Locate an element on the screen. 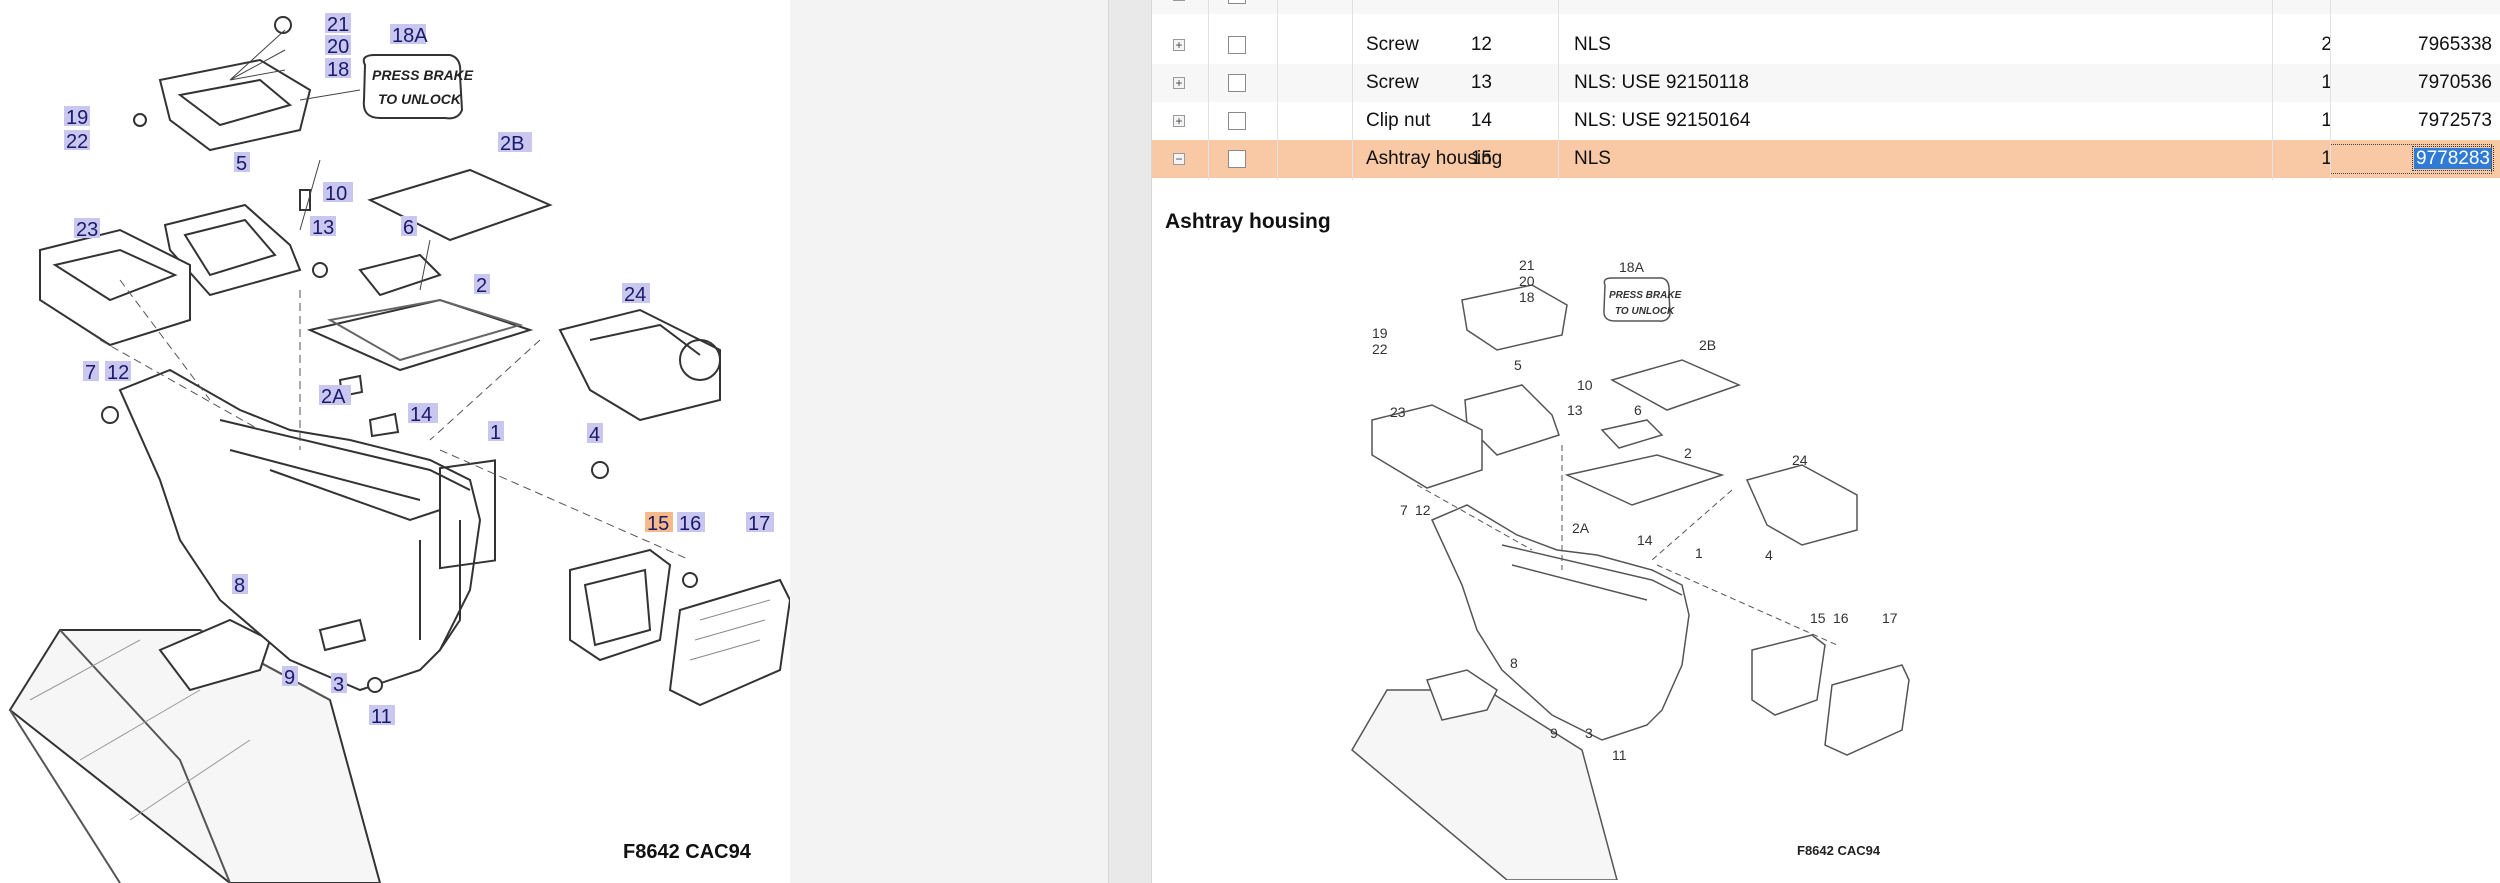  svg-text: 3 is located at coordinates (1589, 733).